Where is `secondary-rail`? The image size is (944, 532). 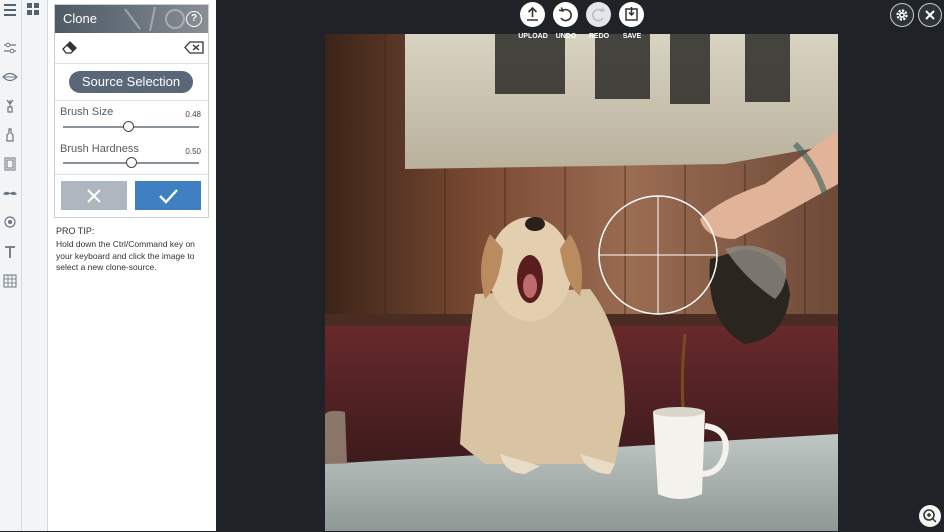 secondary-rail is located at coordinates (35, 265).